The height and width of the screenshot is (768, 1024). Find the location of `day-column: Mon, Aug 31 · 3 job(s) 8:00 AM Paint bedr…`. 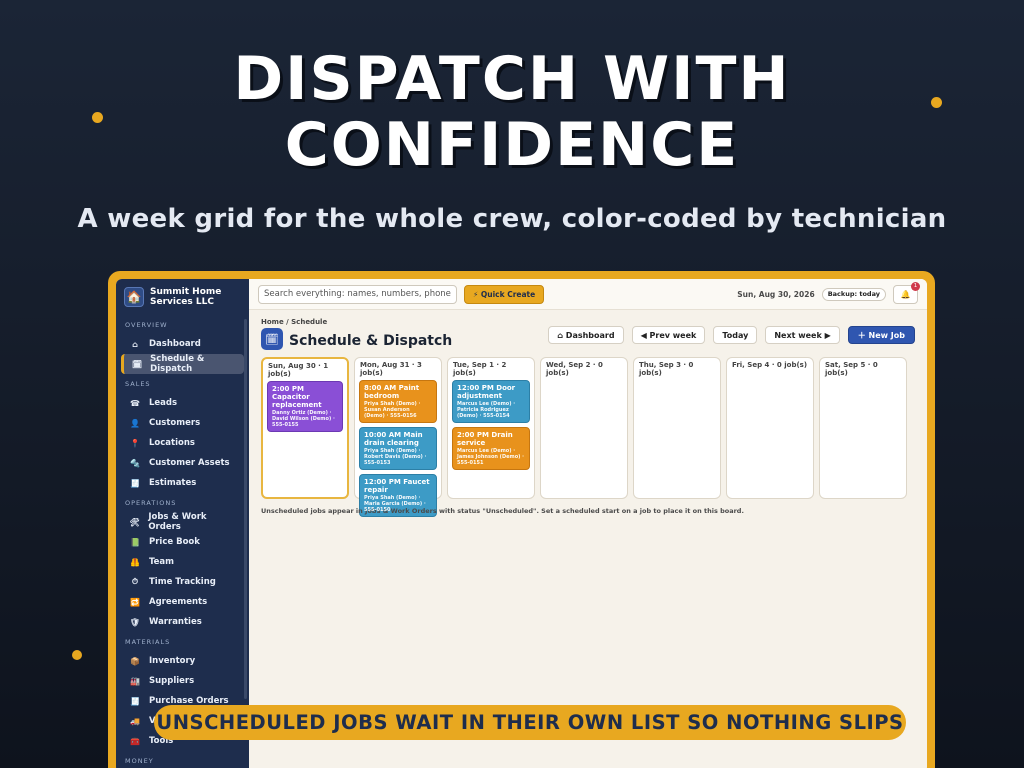

day-column: Mon, Aug 31 · 3 job(s) 8:00 AM Paint bedr… is located at coordinates (398, 437).